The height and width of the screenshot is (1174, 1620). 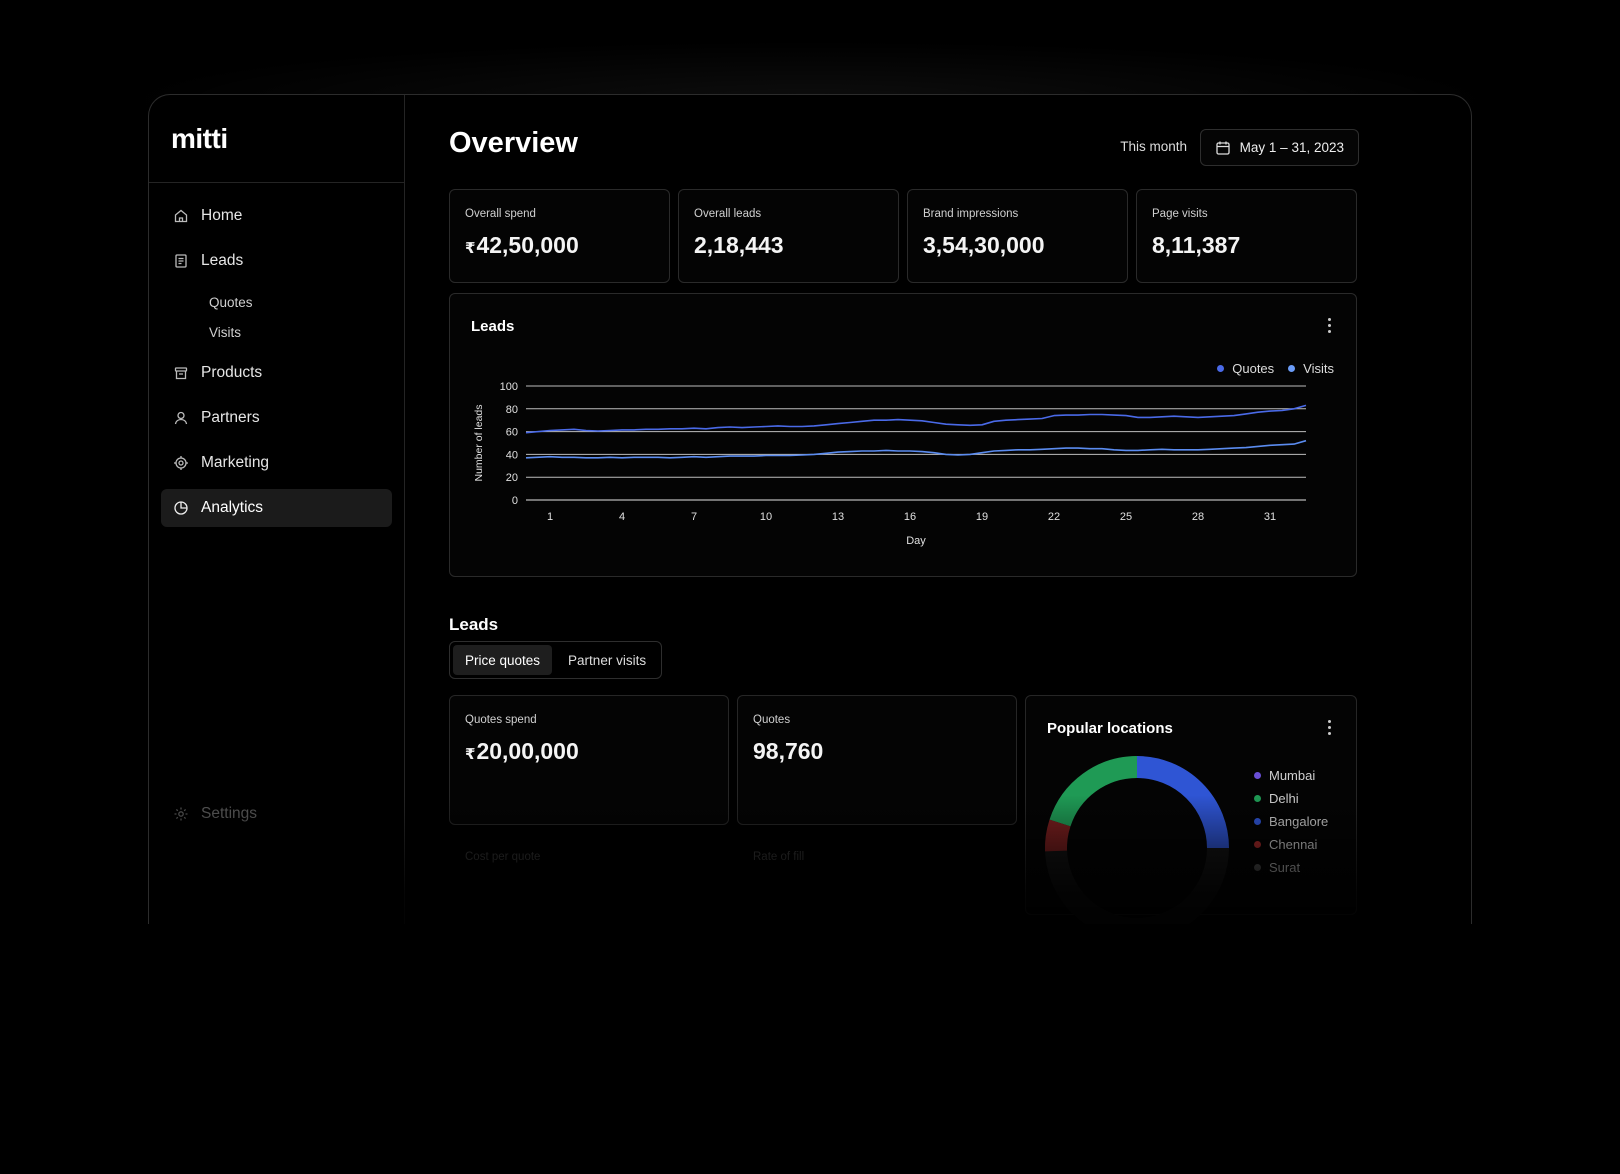 What do you see at coordinates (910, 517) in the screenshot?
I see `x-tick-label: 16` at bounding box center [910, 517].